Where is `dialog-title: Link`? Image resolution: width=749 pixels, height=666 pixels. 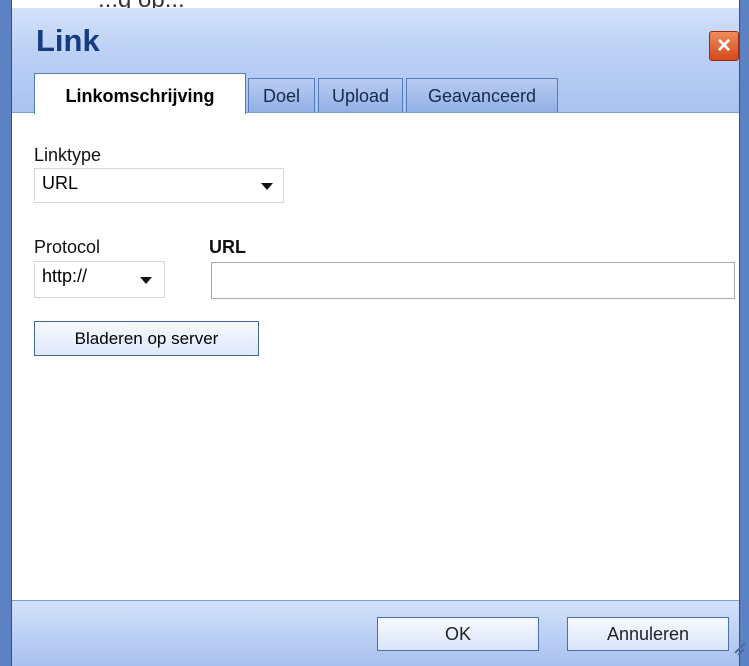 dialog-title: Link is located at coordinates (68, 40).